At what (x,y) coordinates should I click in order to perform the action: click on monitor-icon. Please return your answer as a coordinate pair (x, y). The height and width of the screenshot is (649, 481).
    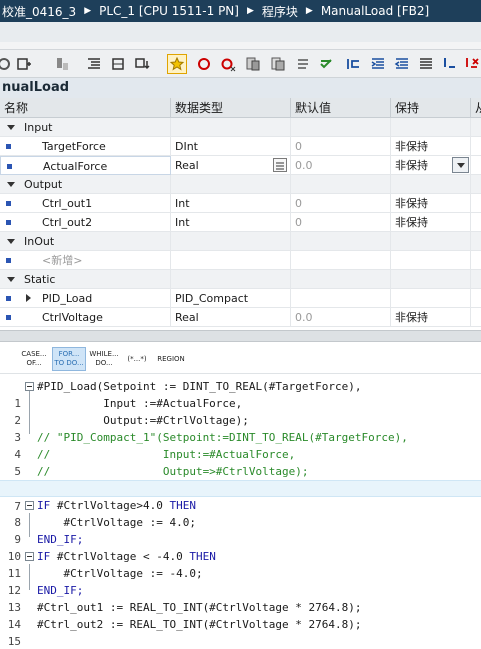
    Looking at the image, I should click on (62, 64).